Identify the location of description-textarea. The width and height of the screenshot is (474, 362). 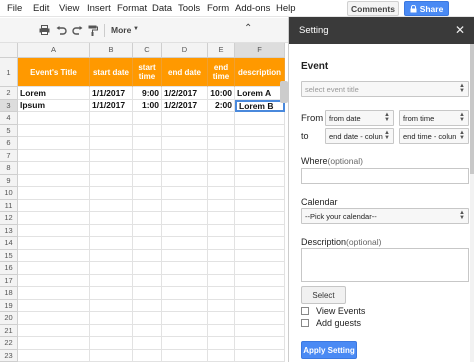
(385, 265).